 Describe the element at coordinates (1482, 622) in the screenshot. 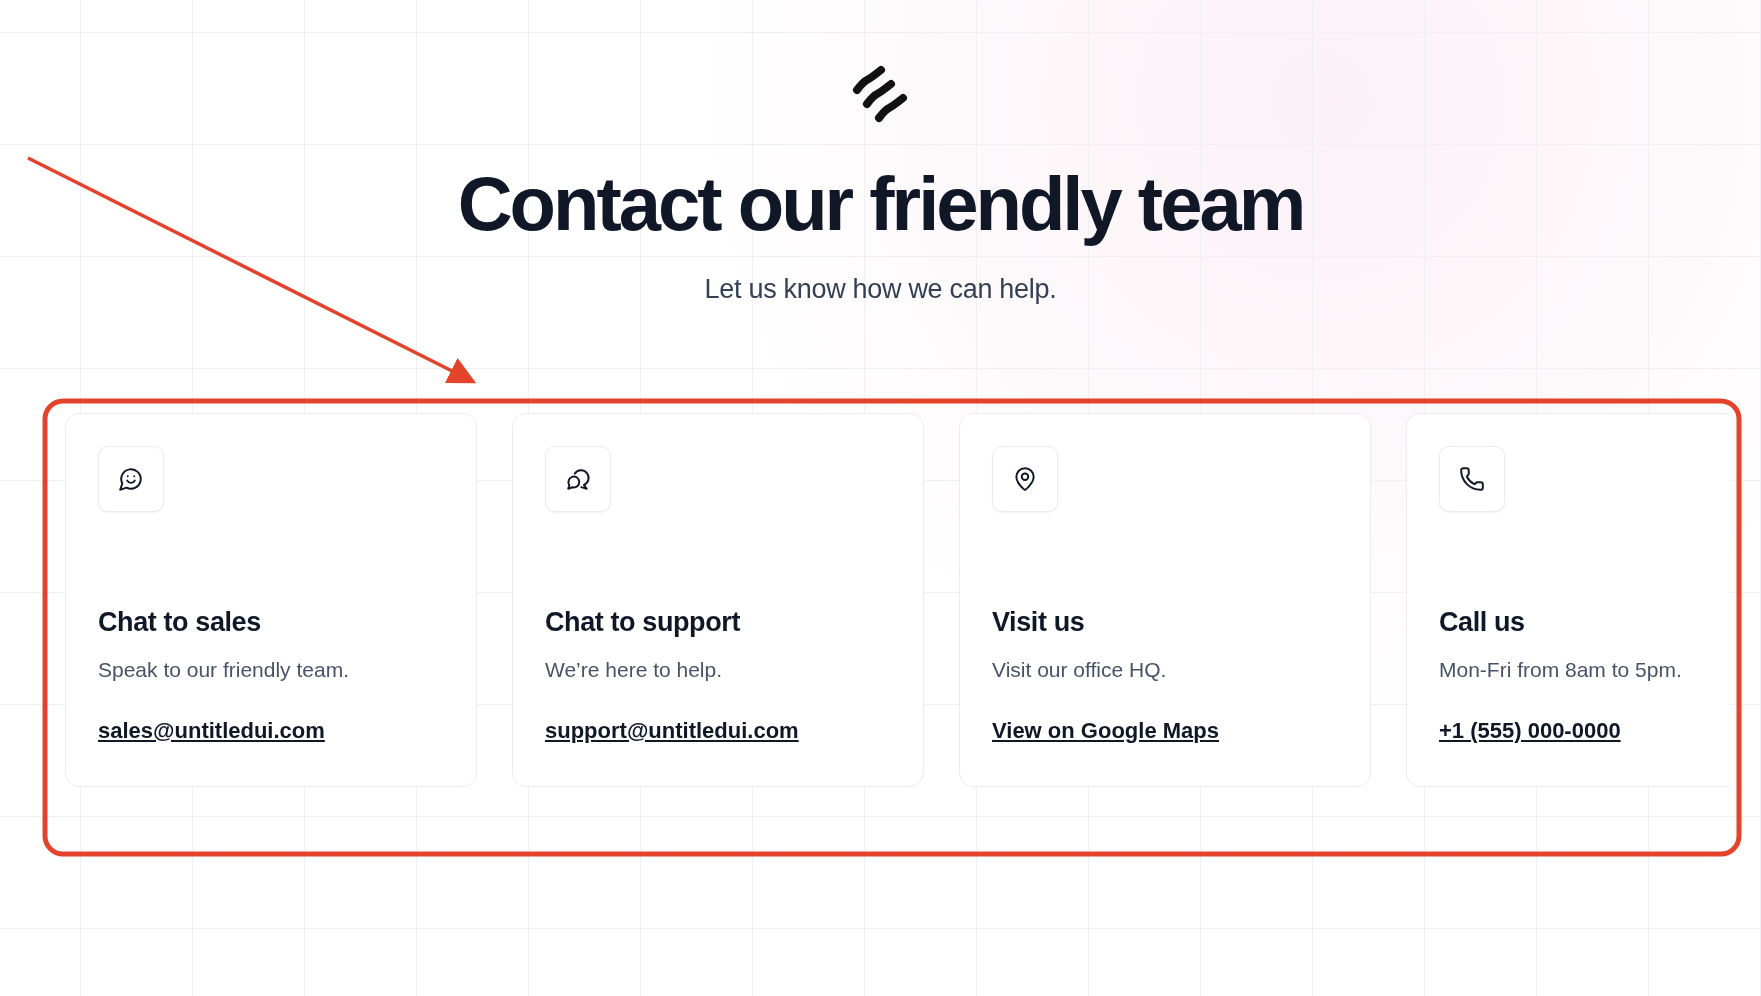

I see `card-title: Call us` at that location.